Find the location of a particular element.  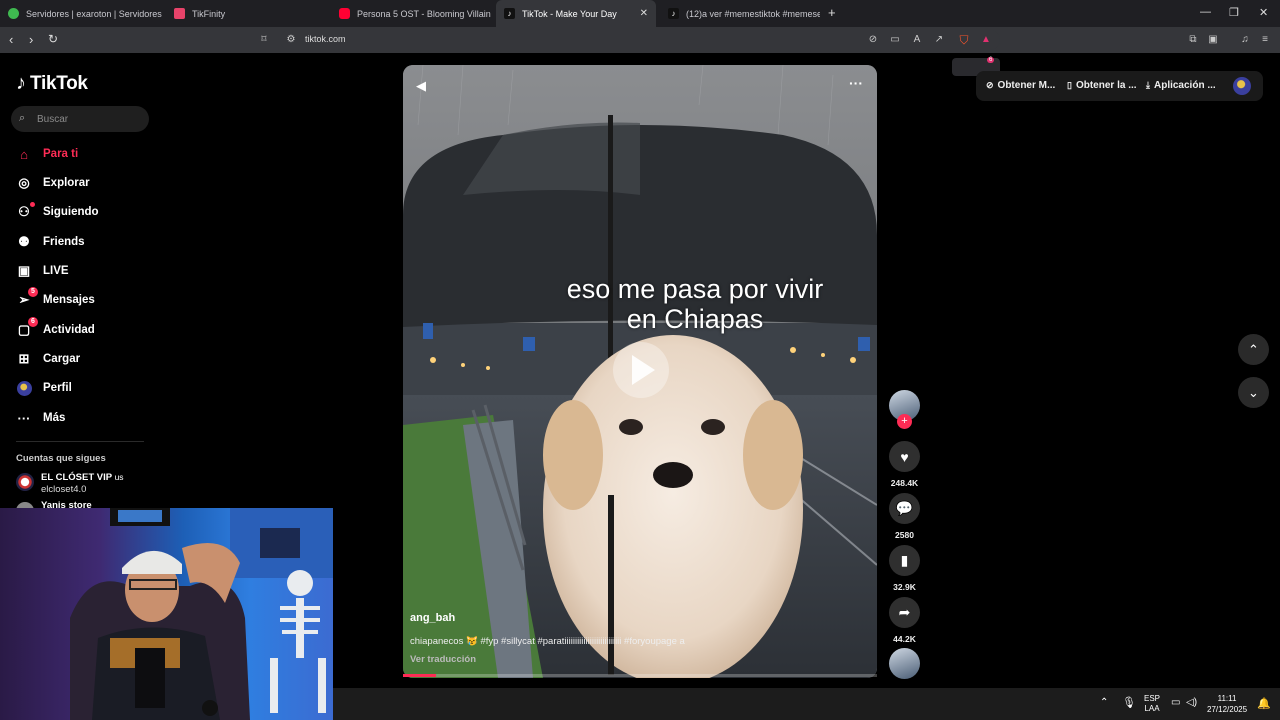

comment-button: 💬 2580 is located at coordinates (904, 516).